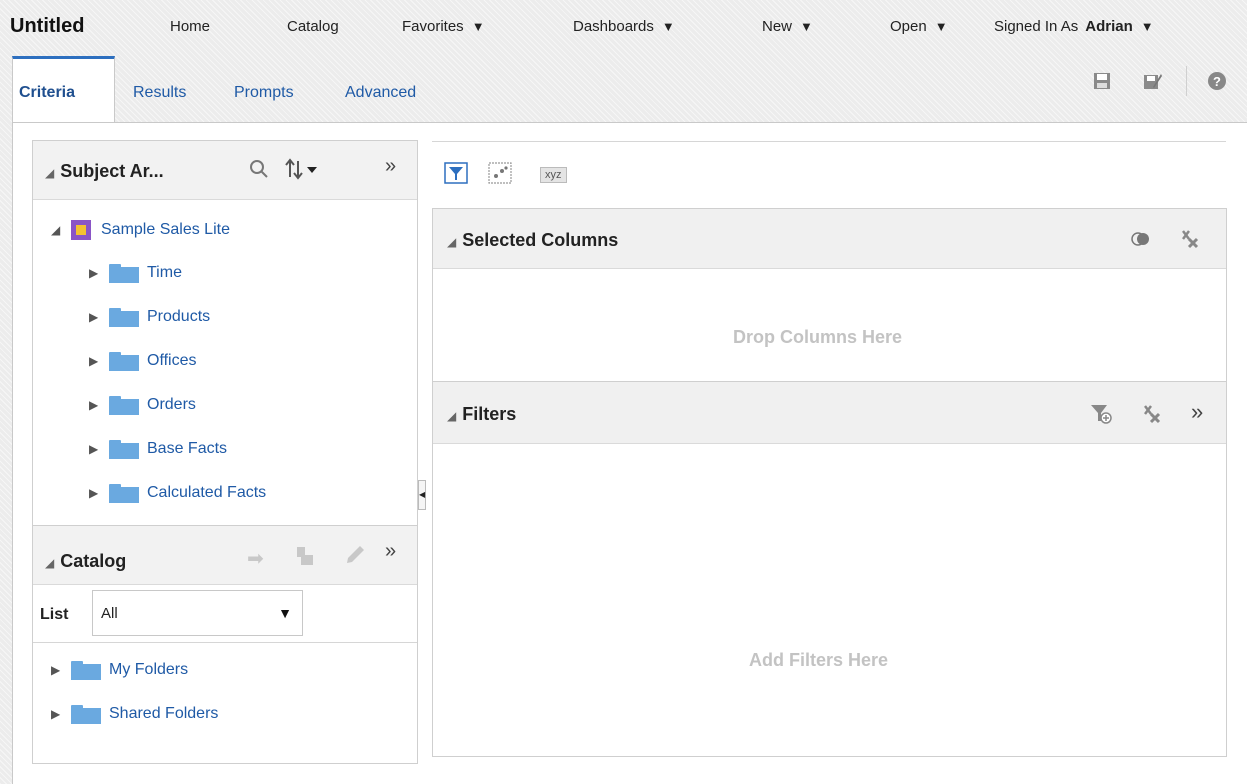  Describe the element at coordinates (553, 177) in the screenshot. I see `xyz-icon: xyz` at that location.